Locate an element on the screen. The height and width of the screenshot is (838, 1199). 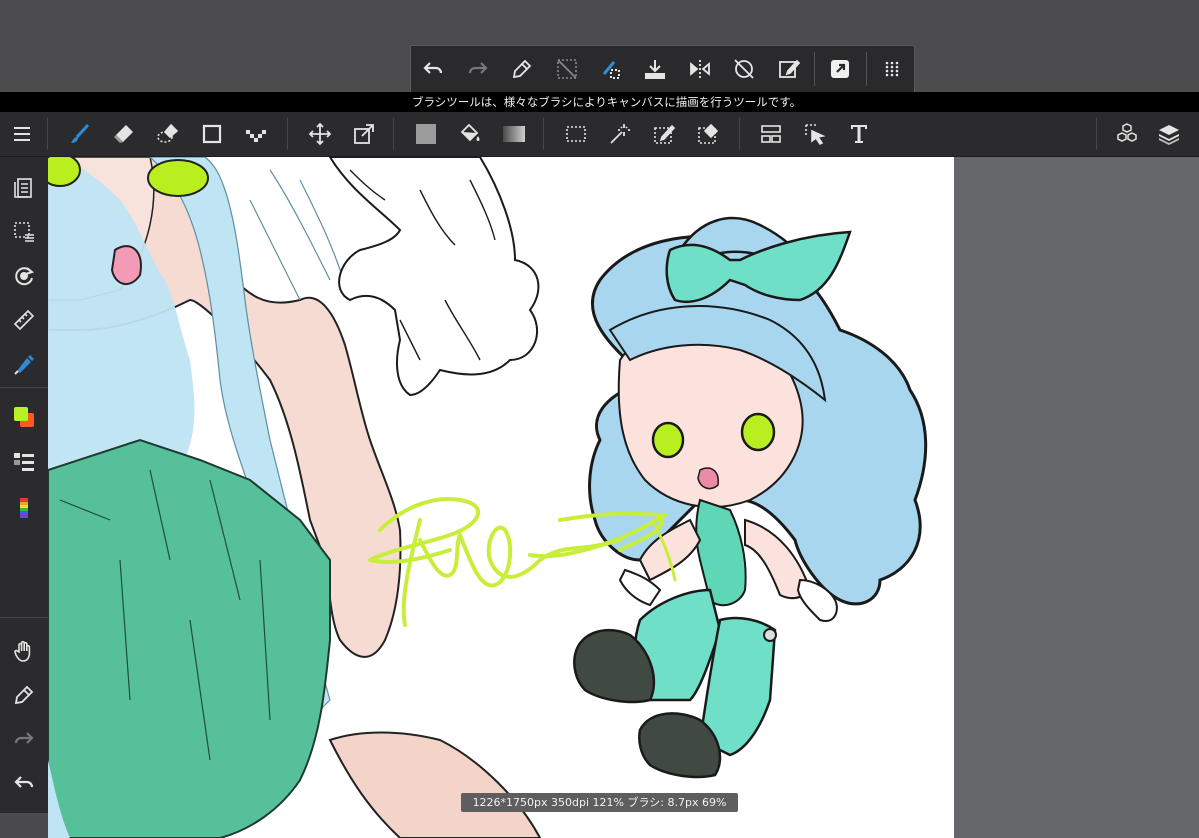
menu-icon is located at coordinates (22, 134).